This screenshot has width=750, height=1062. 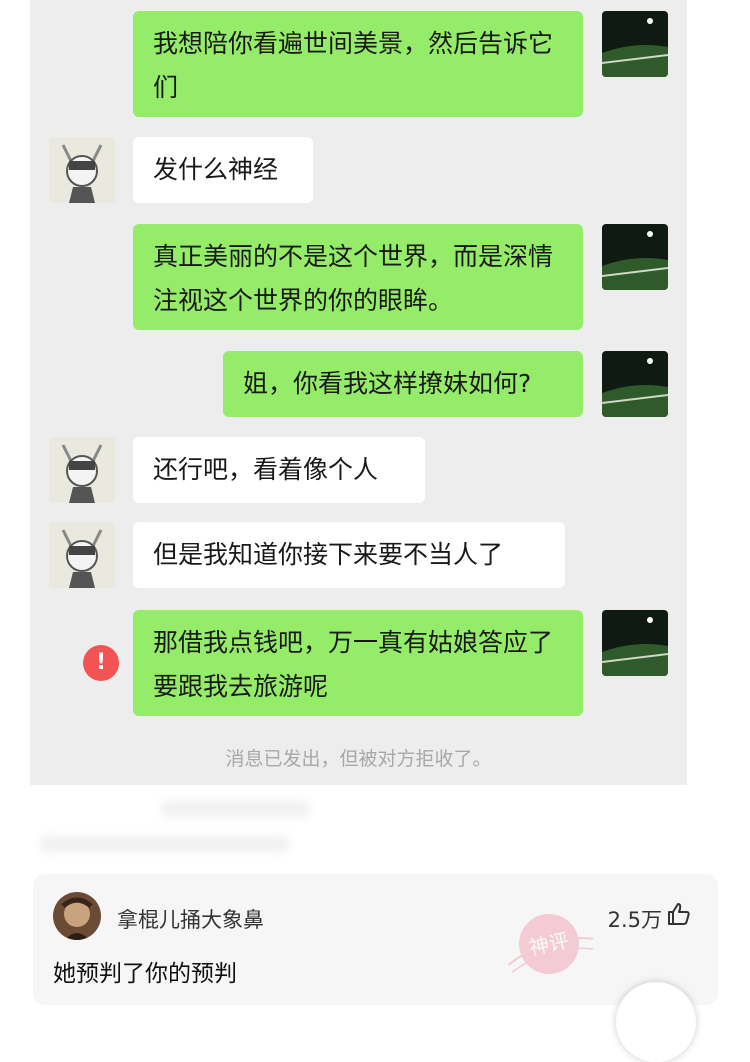 I want to click on top-comment-card: 拿棍儿捅大象鼻 神评 2.5万 她预判了你的预判, so click(x=375, y=939).